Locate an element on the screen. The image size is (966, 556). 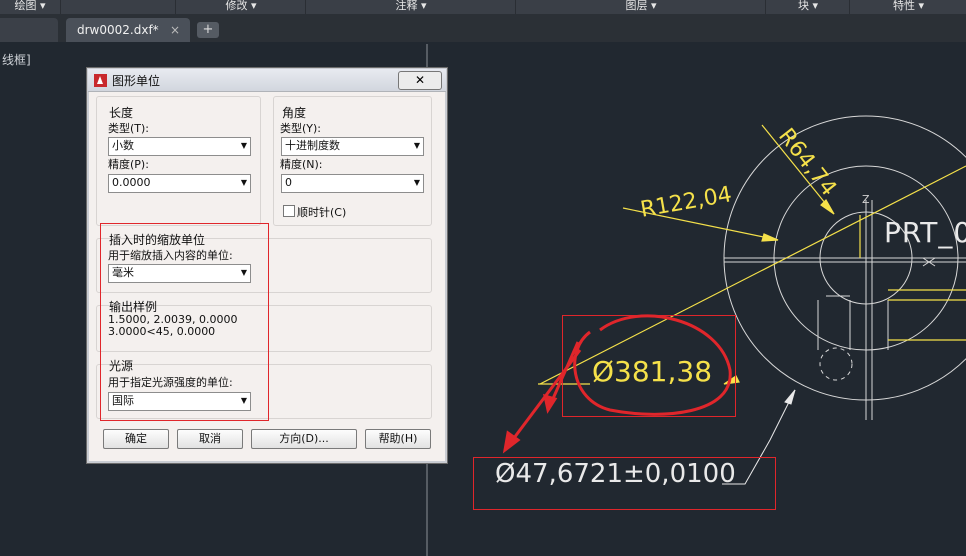
angle-type-value: 十进制度数 is located at coordinates (312, 145).